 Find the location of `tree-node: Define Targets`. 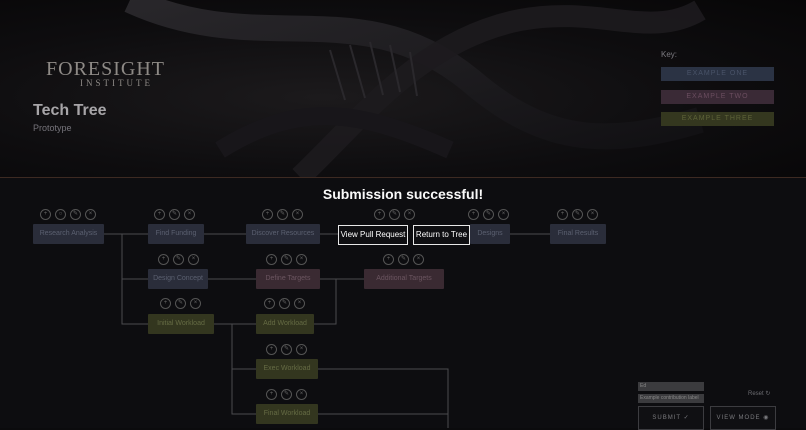

tree-node: Define Targets is located at coordinates (288, 279).